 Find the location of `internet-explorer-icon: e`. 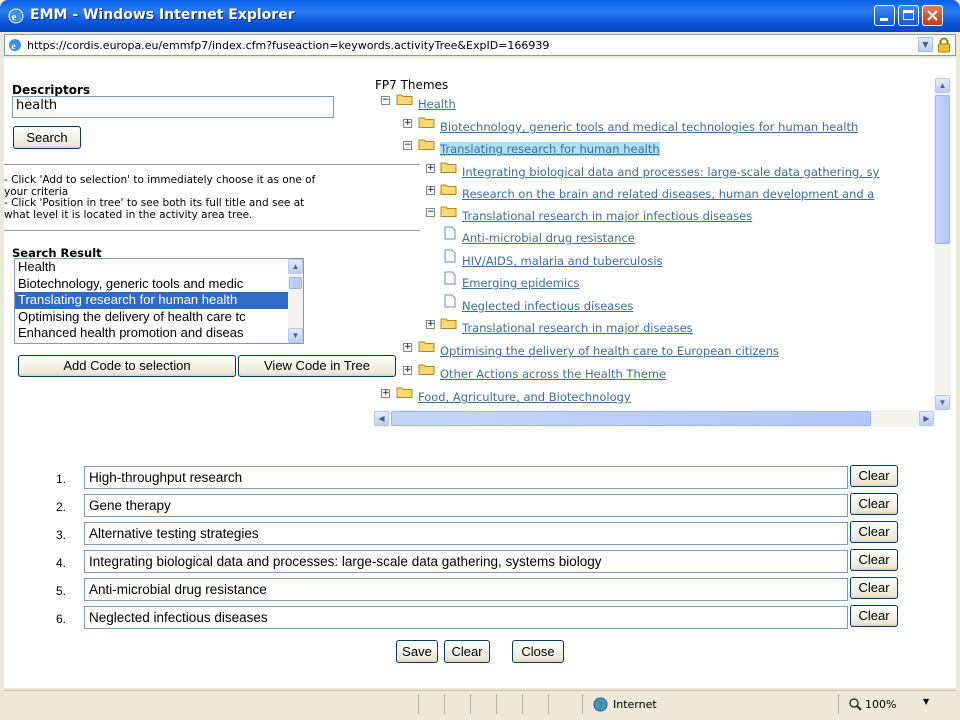

internet-explorer-icon: e is located at coordinates (16, 16).